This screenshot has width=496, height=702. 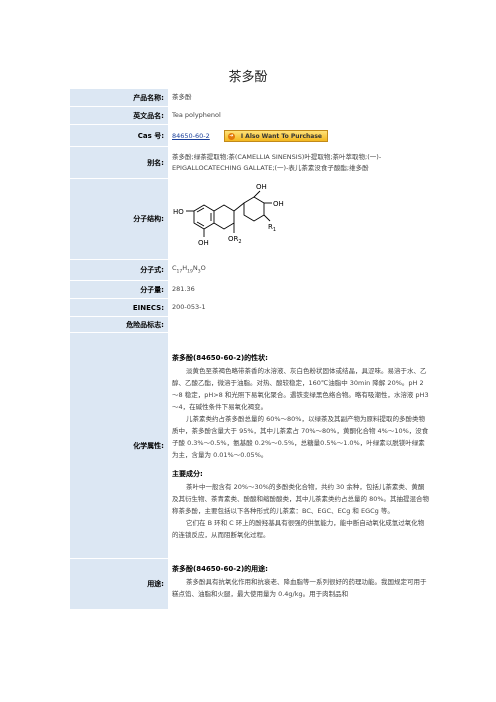 What do you see at coordinates (119, 219) in the screenshot?
I see `structure-label: 分子结构:` at bounding box center [119, 219].